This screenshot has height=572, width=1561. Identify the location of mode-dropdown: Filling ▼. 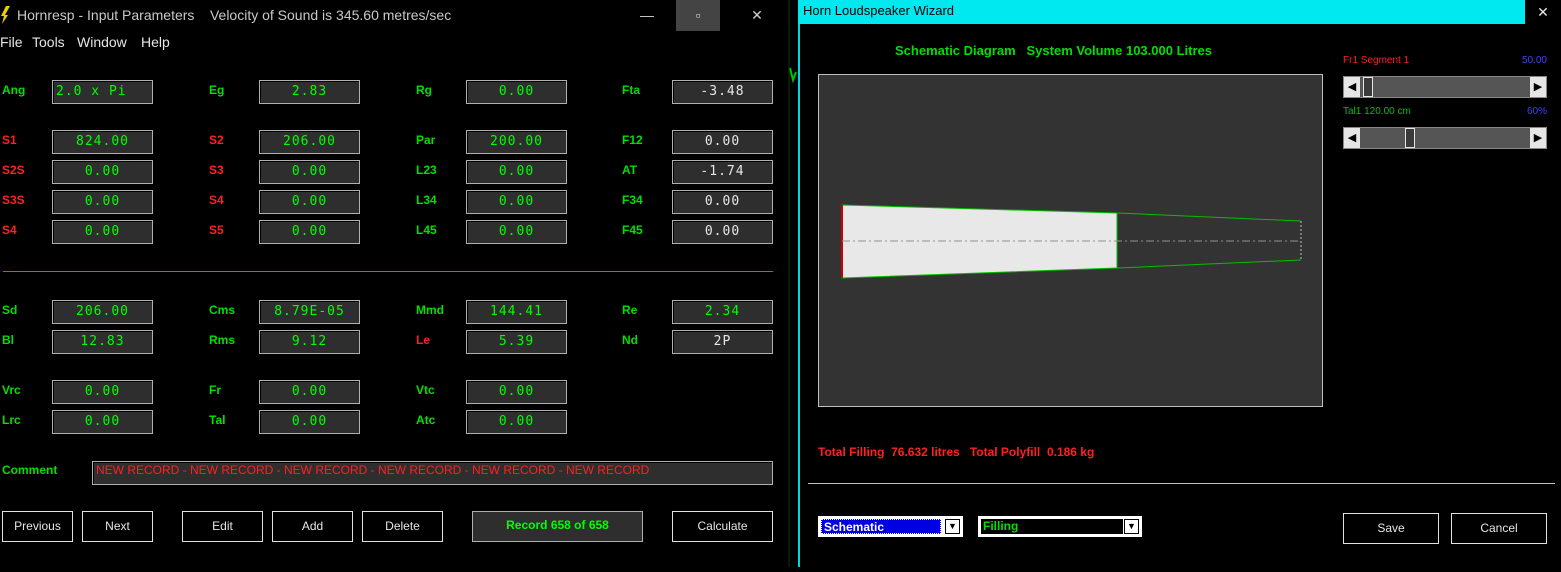
(1060, 526).